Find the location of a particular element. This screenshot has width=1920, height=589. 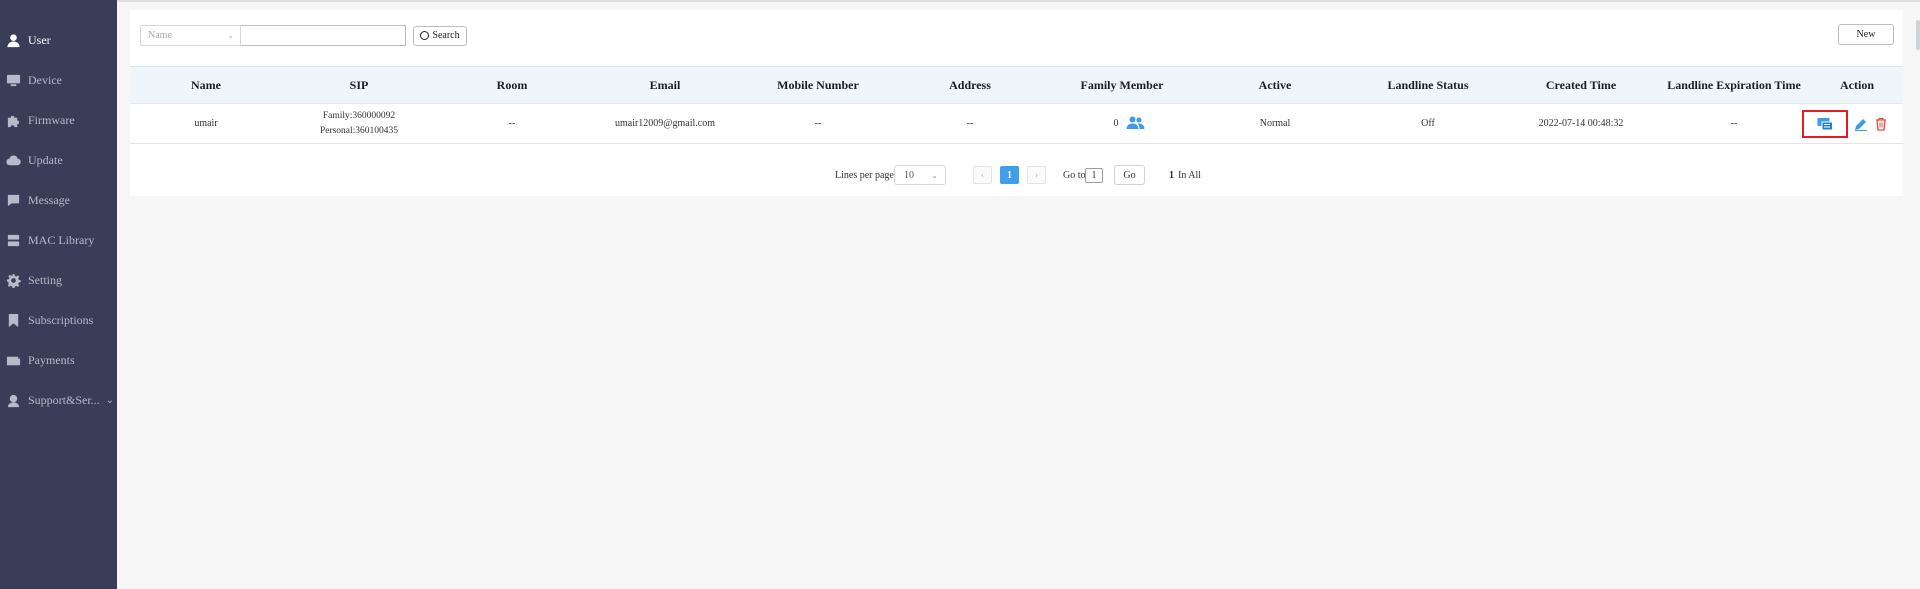

sidebar-item-payments: Payments is located at coordinates (58, 360).